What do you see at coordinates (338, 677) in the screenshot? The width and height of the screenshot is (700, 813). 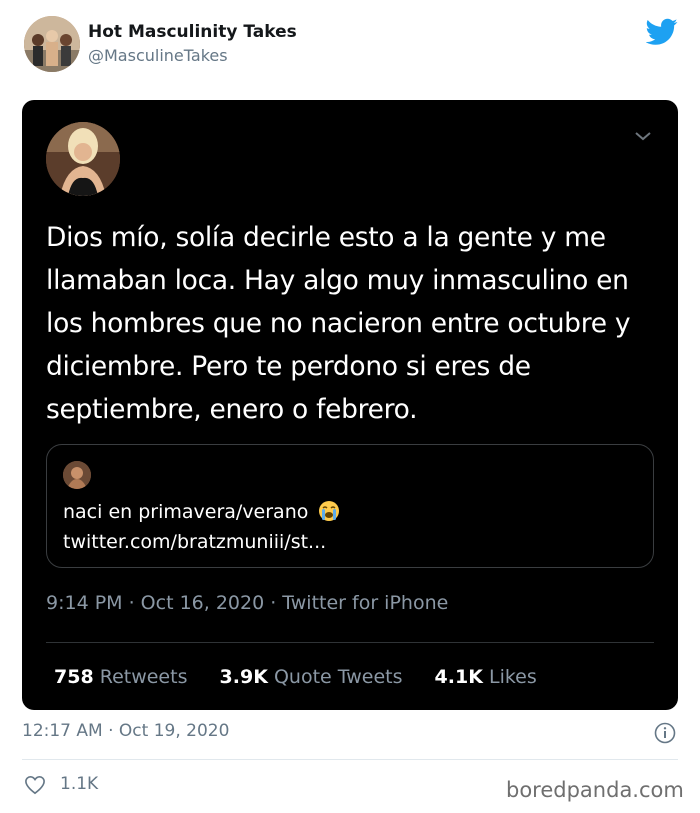 I see `quote-tweets-label: Quote Tweets` at bounding box center [338, 677].